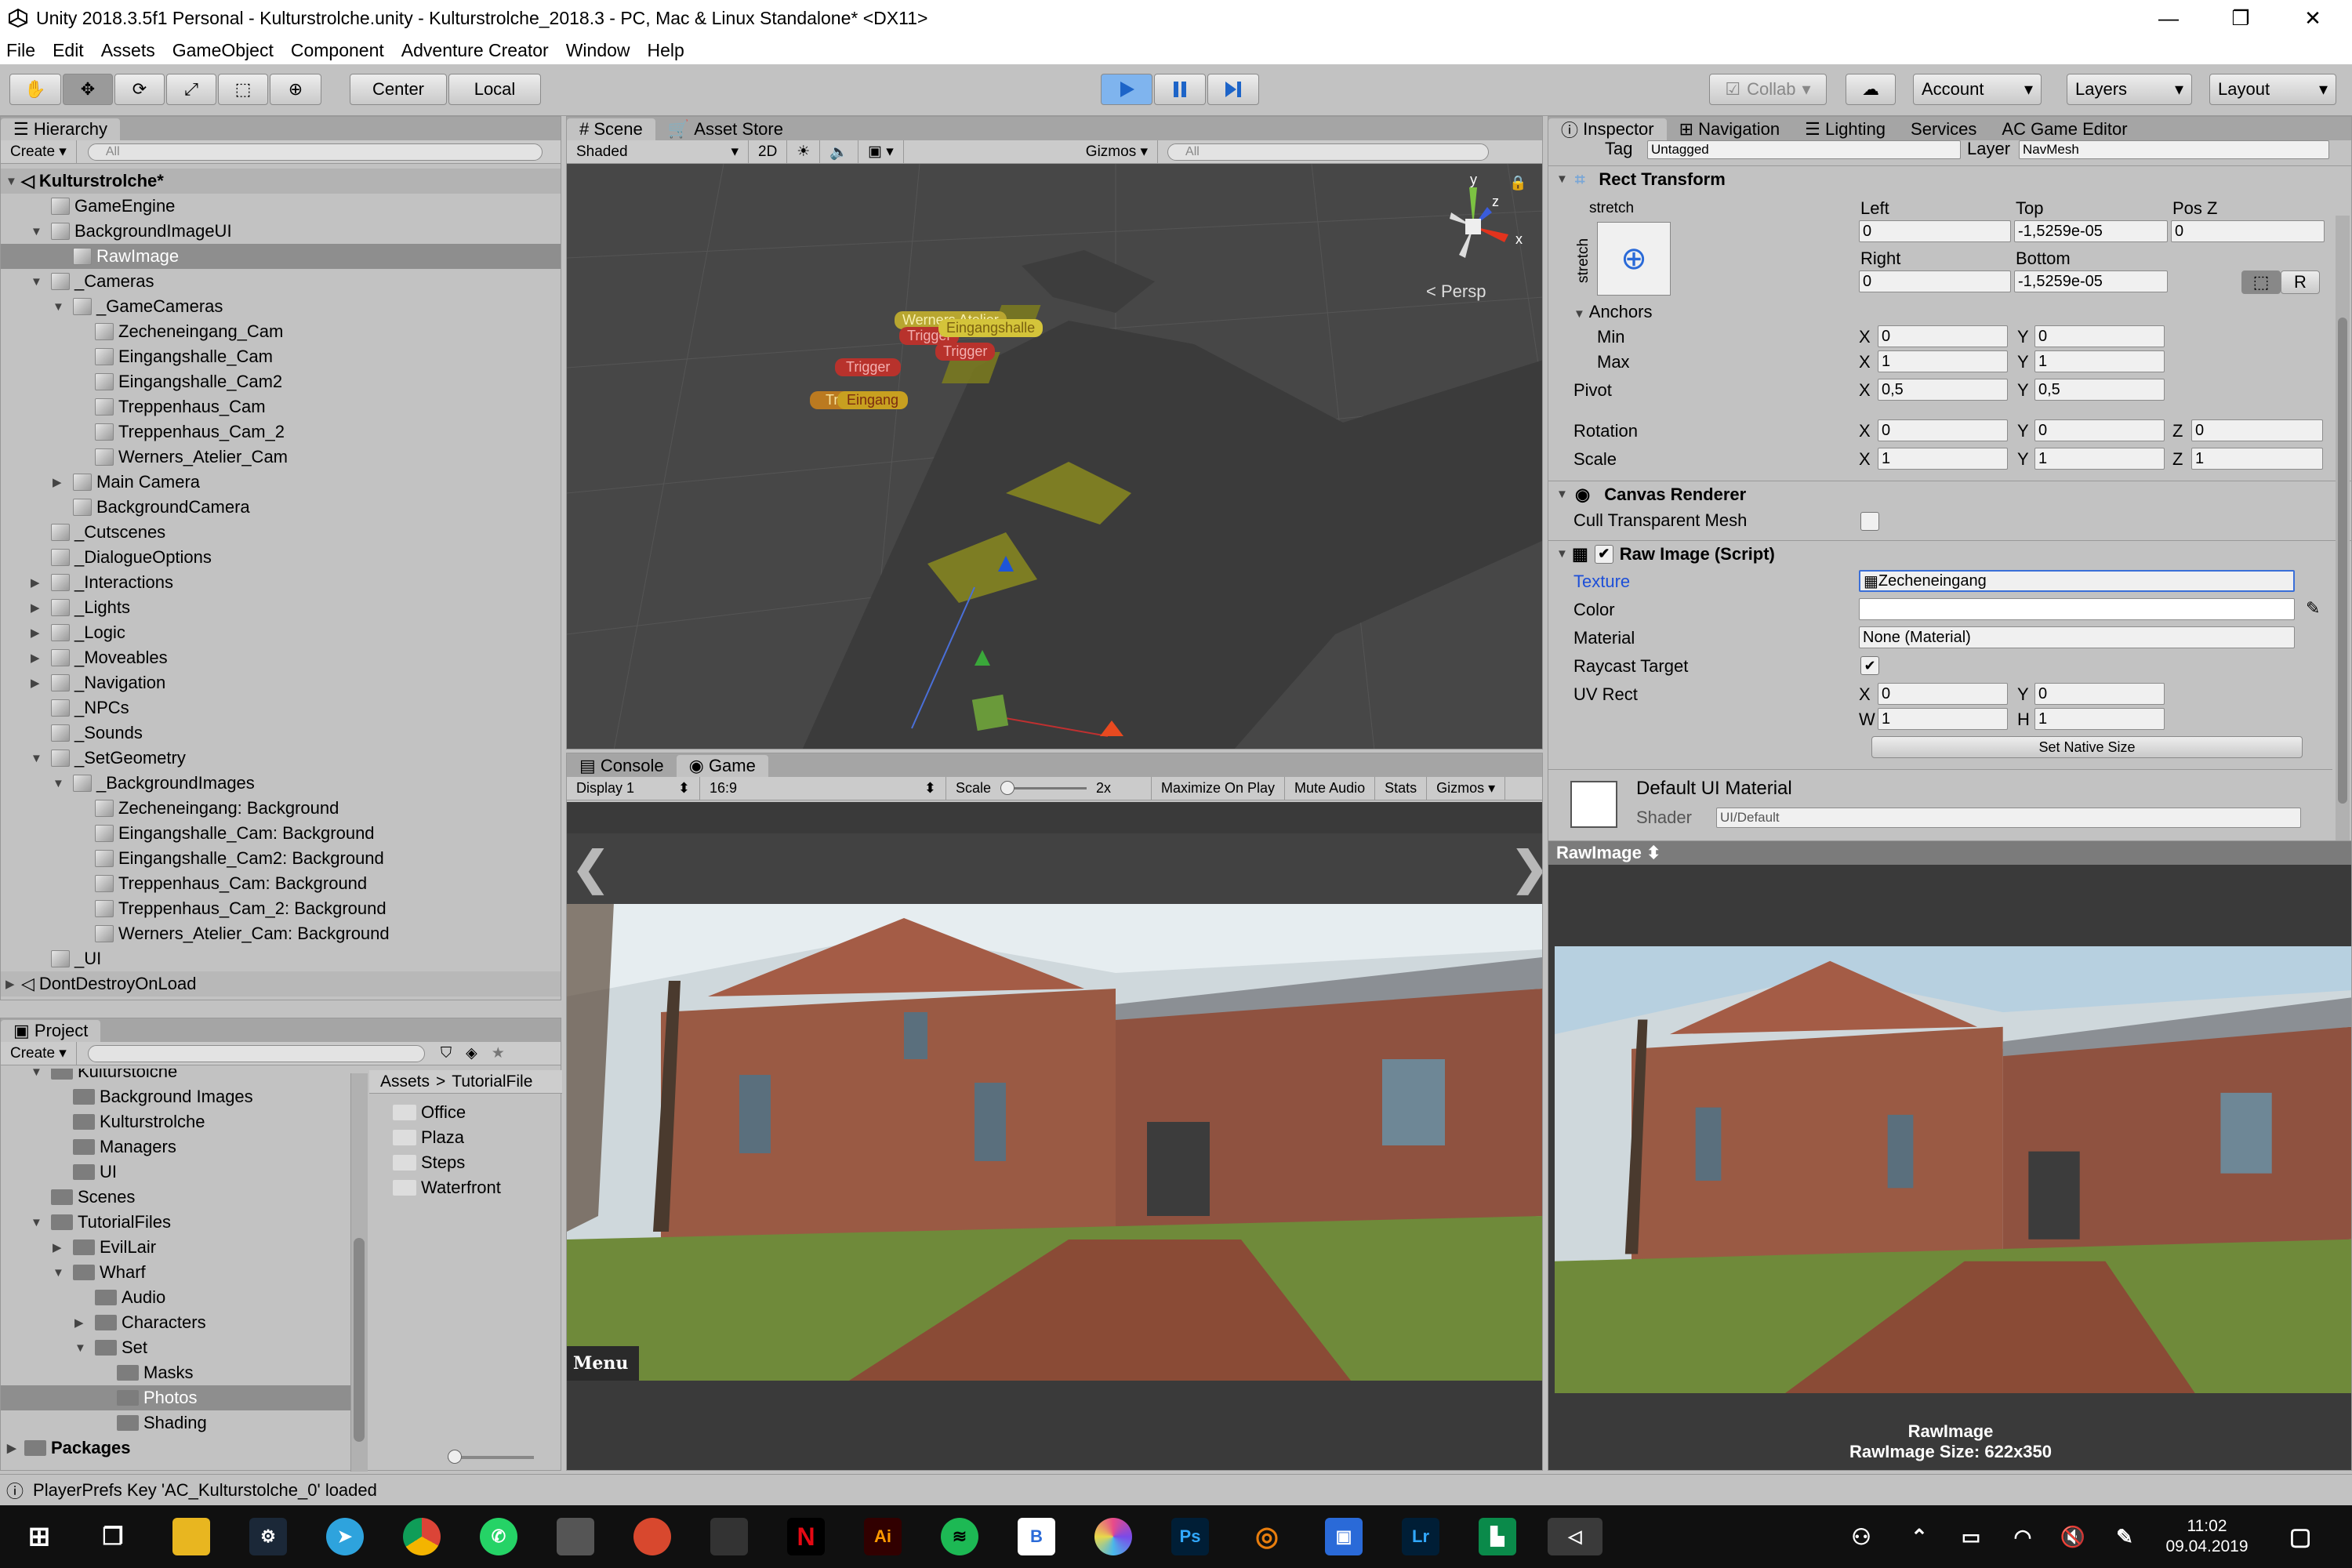 The image size is (2352, 1568). What do you see at coordinates (39, 1536) in the screenshot?
I see `windows-start-icon: ⊞` at bounding box center [39, 1536].